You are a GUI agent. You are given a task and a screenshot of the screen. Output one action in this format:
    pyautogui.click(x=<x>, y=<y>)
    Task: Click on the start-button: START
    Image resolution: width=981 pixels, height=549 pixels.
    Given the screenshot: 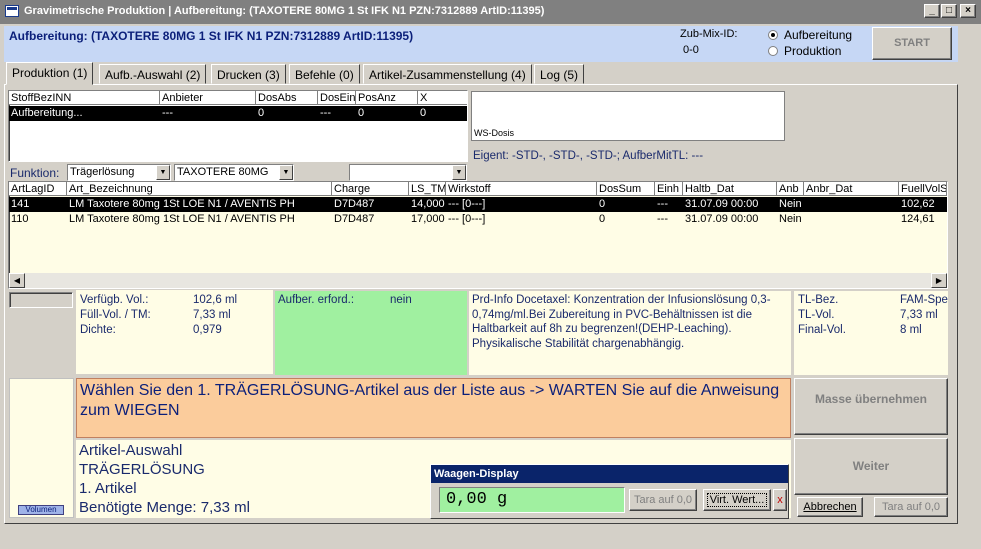 What is the action you would take?
    pyautogui.click(x=912, y=43)
    